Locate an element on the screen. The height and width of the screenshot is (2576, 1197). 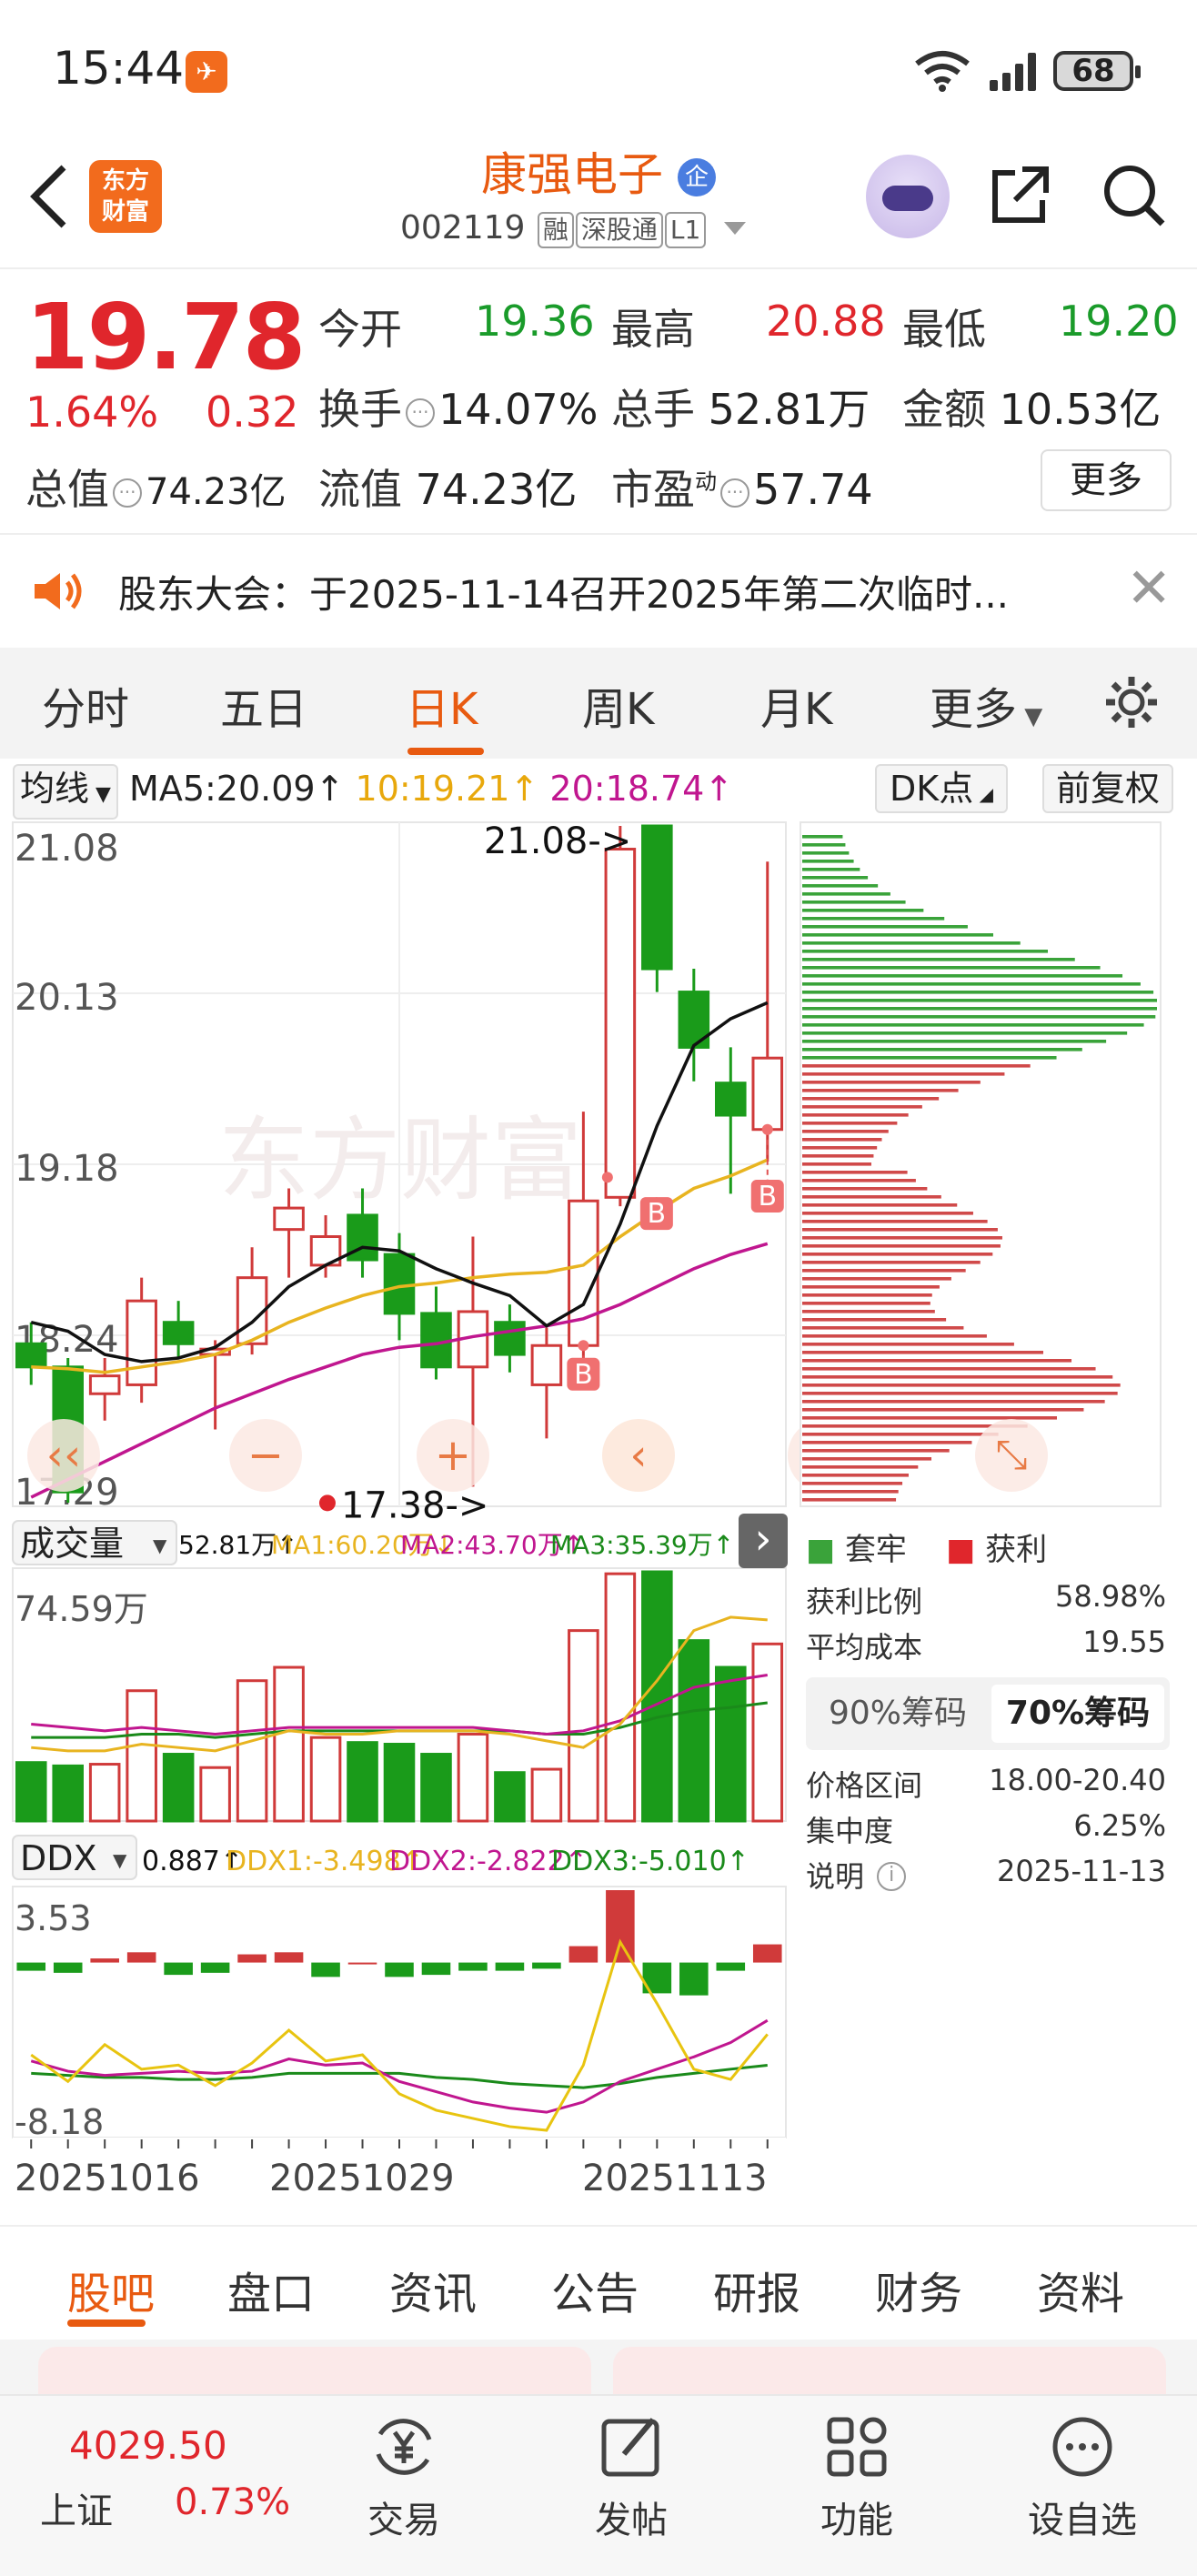
chart-nav-glyph: + is located at coordinates (453, 1455).